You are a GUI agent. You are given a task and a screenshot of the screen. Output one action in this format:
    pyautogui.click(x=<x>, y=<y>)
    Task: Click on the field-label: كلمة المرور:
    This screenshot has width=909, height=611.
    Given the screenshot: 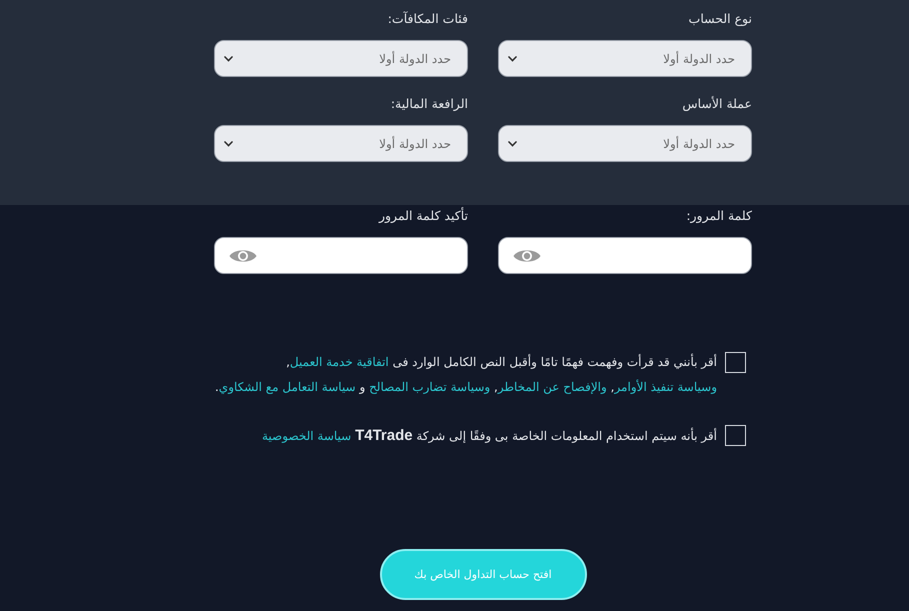 What is the action you would take?
    pyautogui.click(x=718, y=216)
    